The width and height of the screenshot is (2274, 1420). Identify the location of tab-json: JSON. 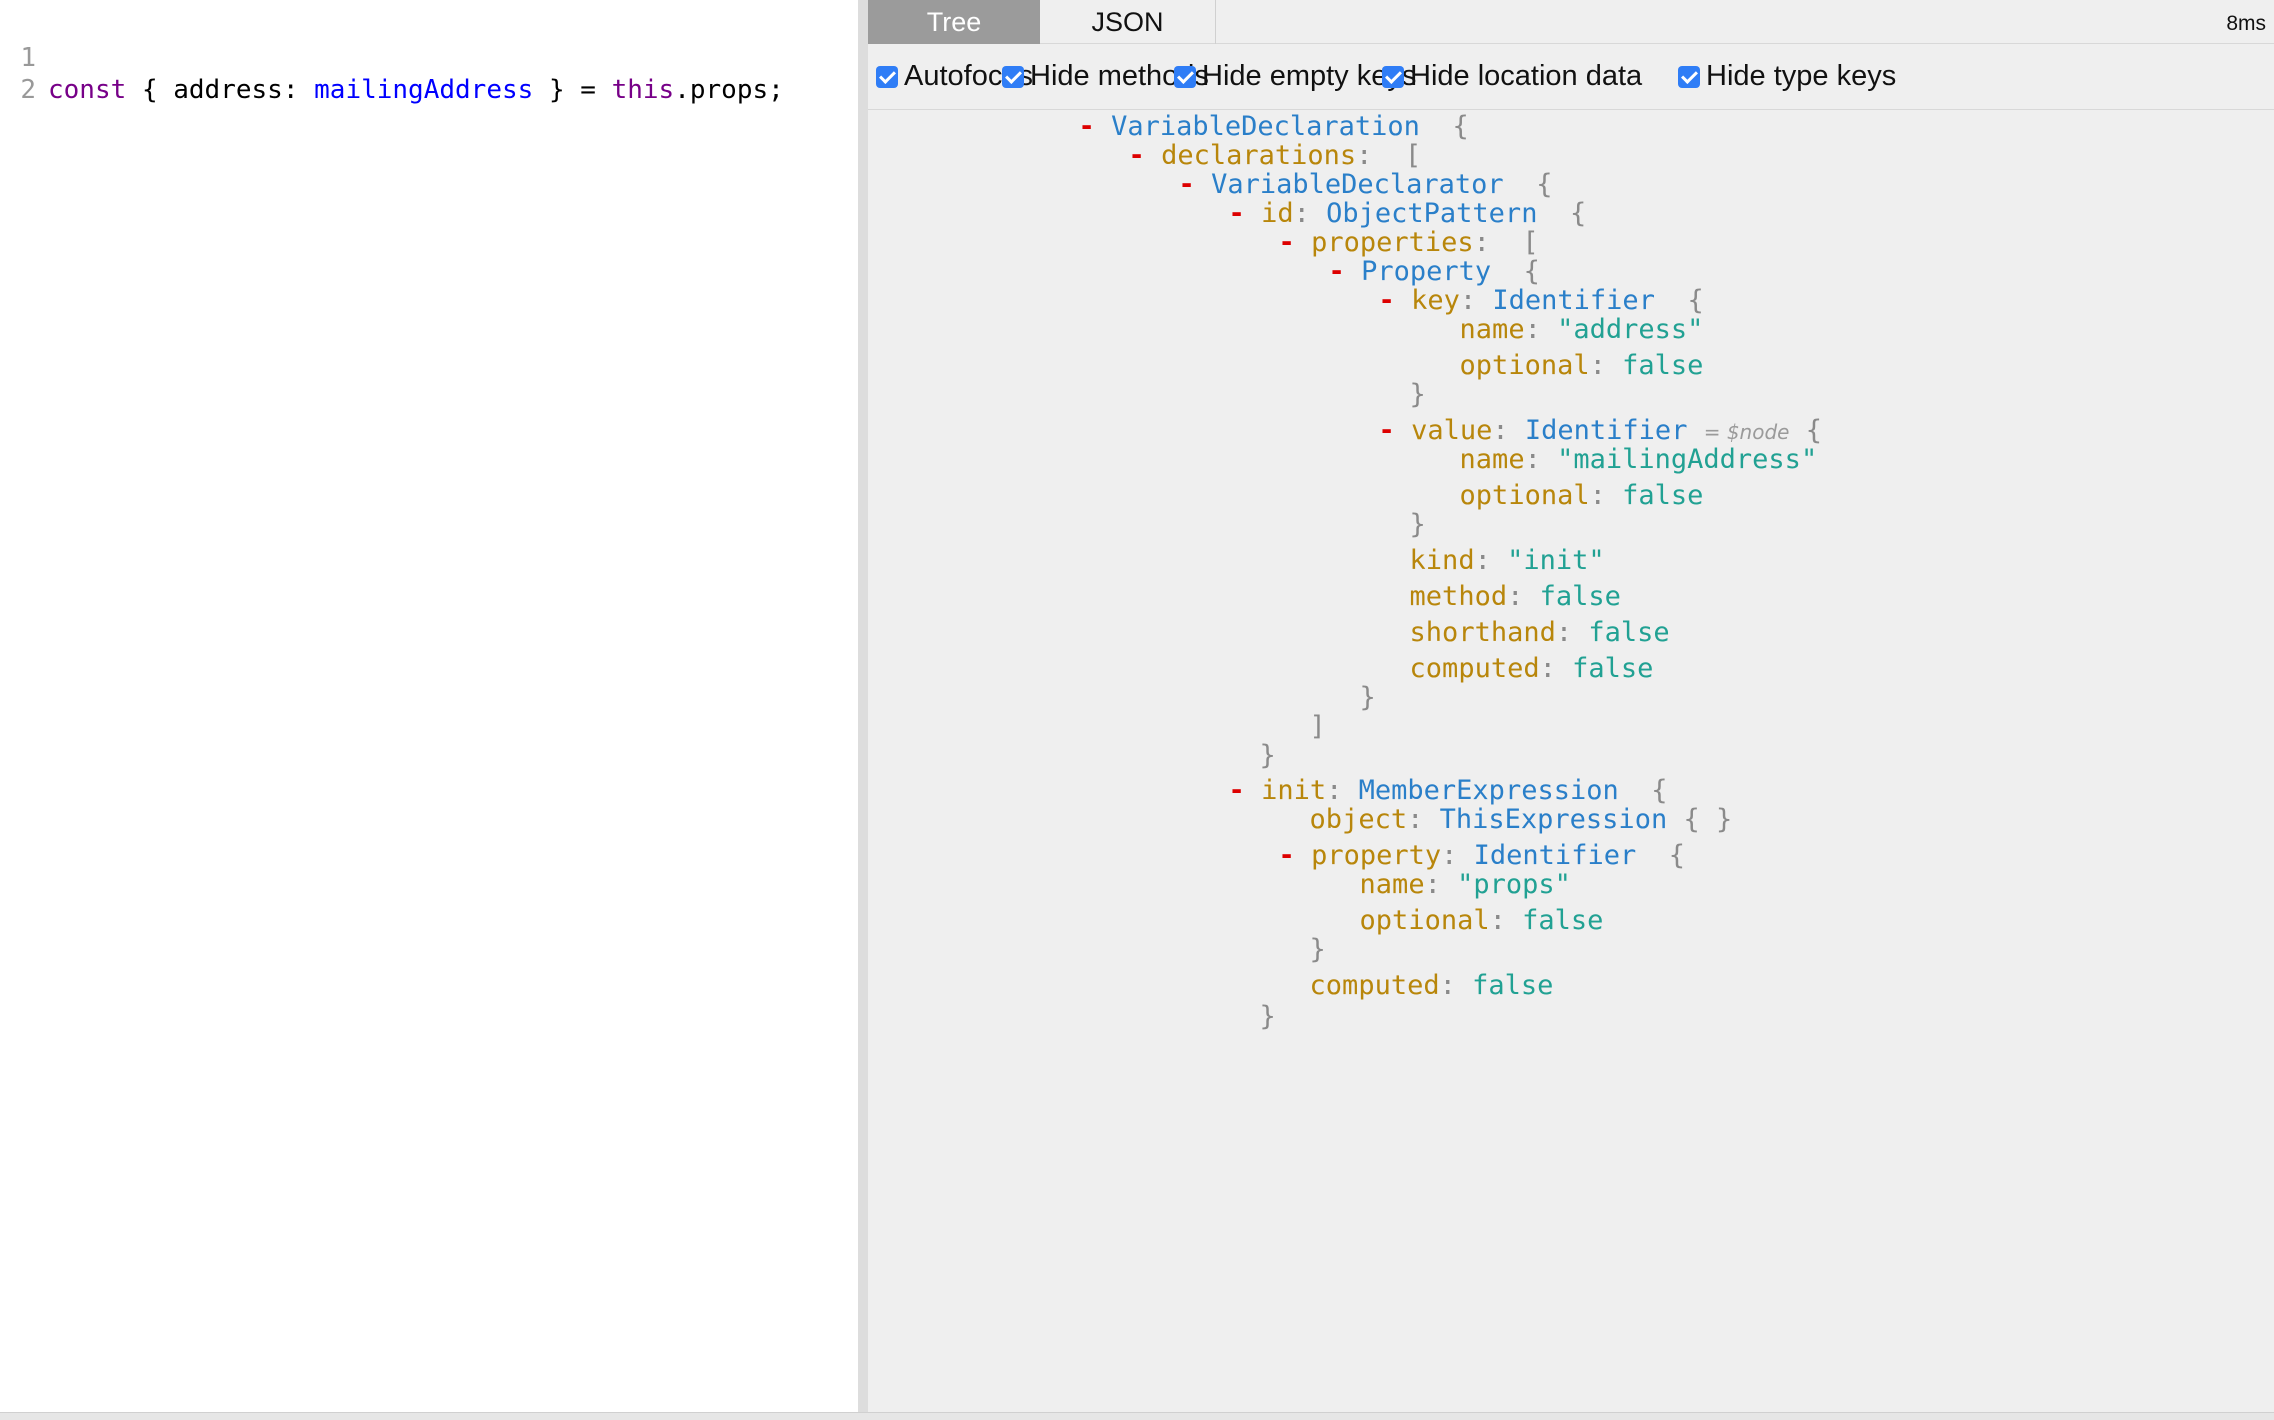
(1128, 22).